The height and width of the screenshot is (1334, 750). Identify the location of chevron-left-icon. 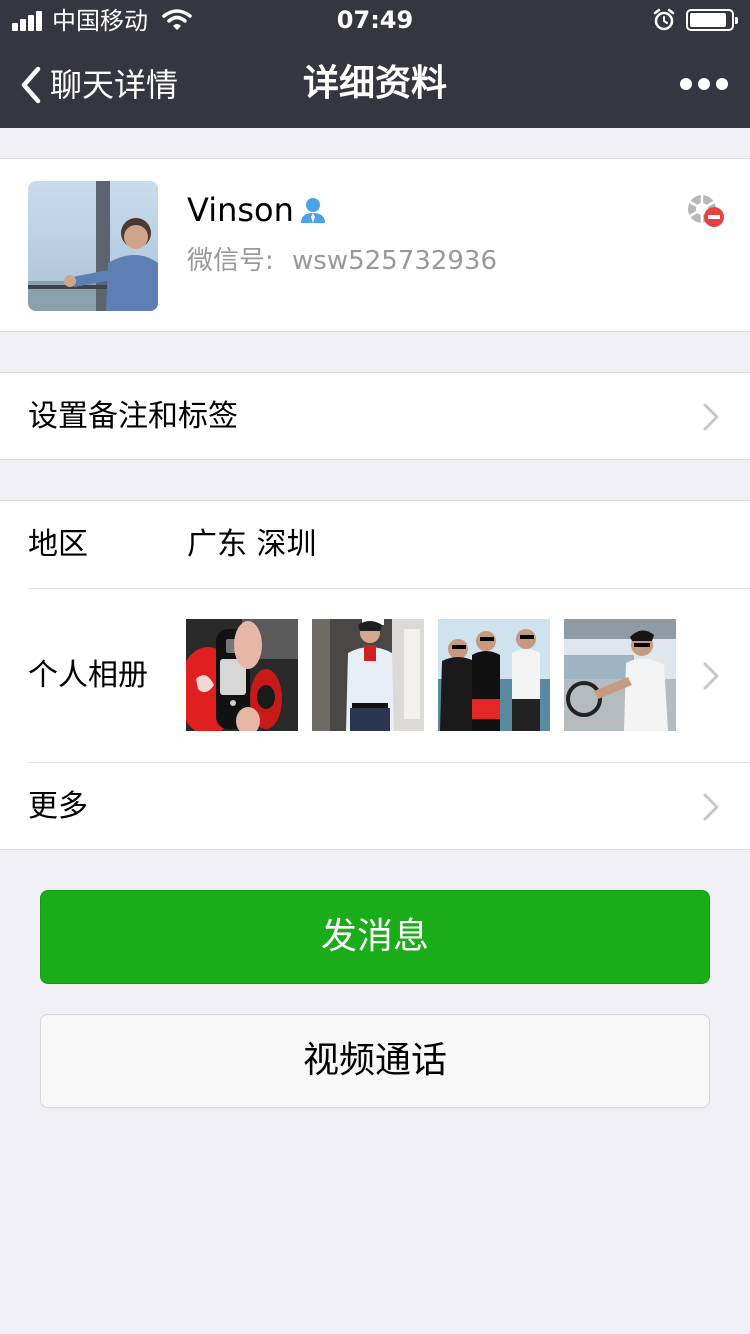
(31, 85).